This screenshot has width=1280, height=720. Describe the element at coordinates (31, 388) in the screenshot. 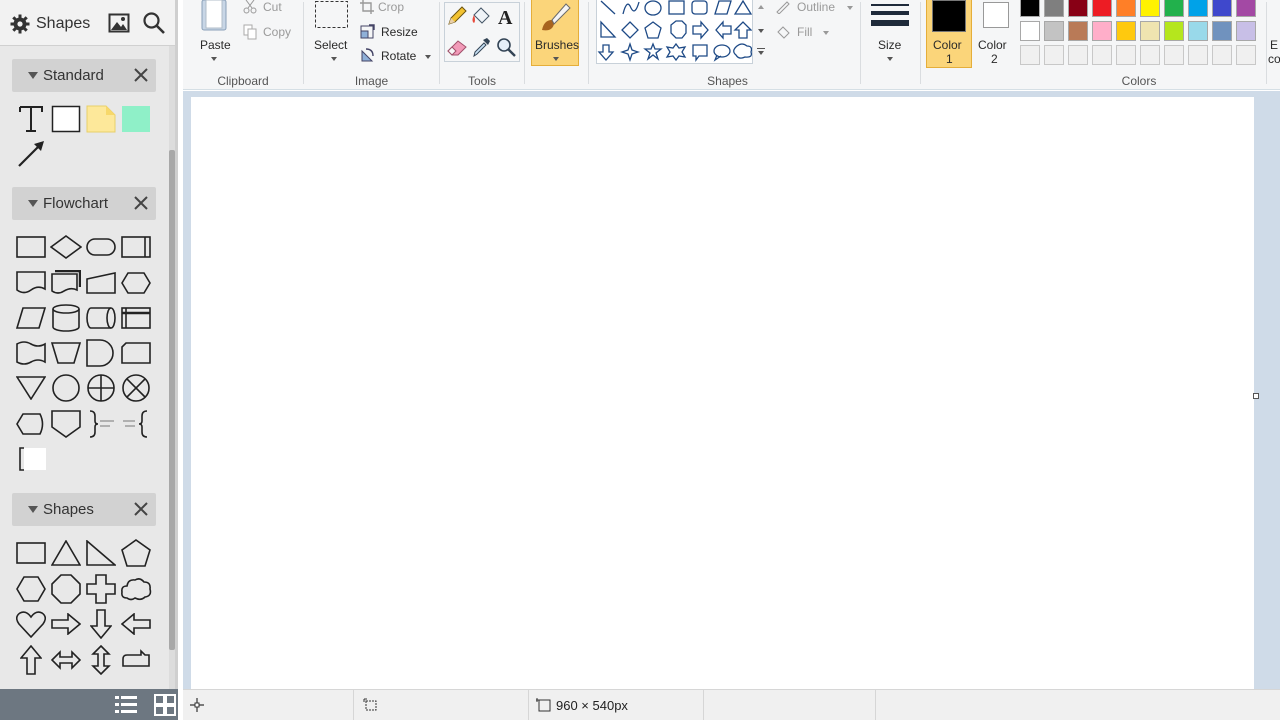

I see `merge-icon` at that location.